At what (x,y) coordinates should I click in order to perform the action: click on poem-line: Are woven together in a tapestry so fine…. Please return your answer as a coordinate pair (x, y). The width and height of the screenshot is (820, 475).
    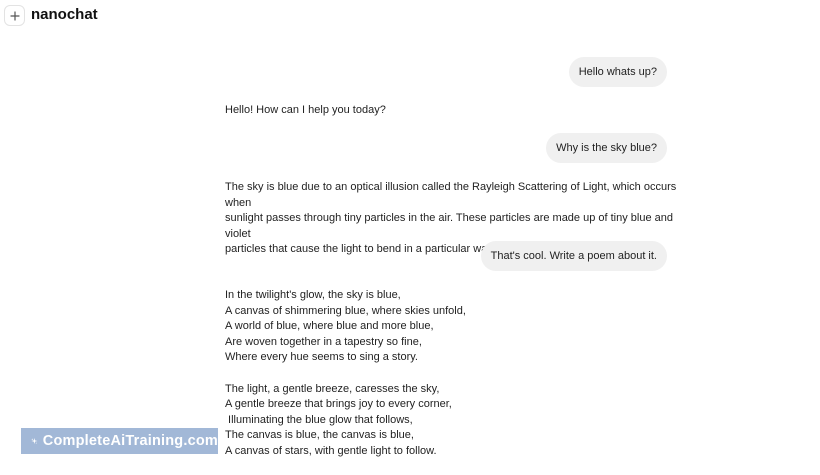
    Looking at the image, I should click on (323, 341).